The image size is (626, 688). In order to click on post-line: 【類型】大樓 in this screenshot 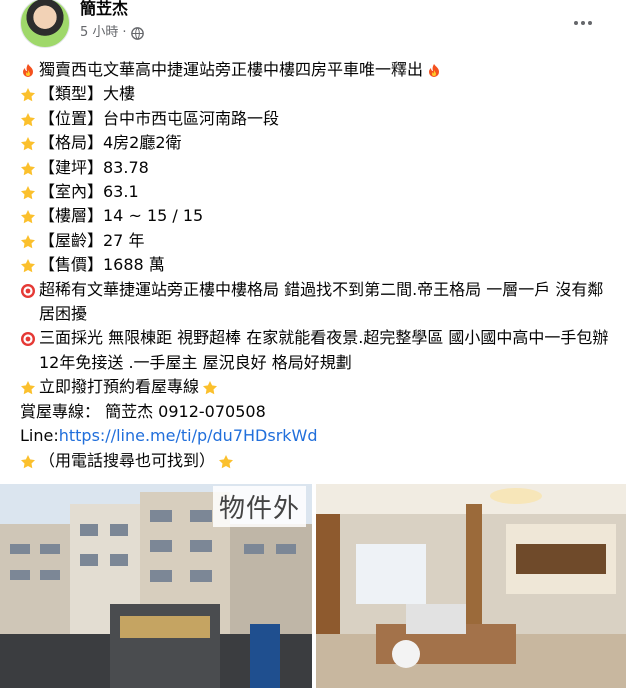, I will do `click(318, 94)`.